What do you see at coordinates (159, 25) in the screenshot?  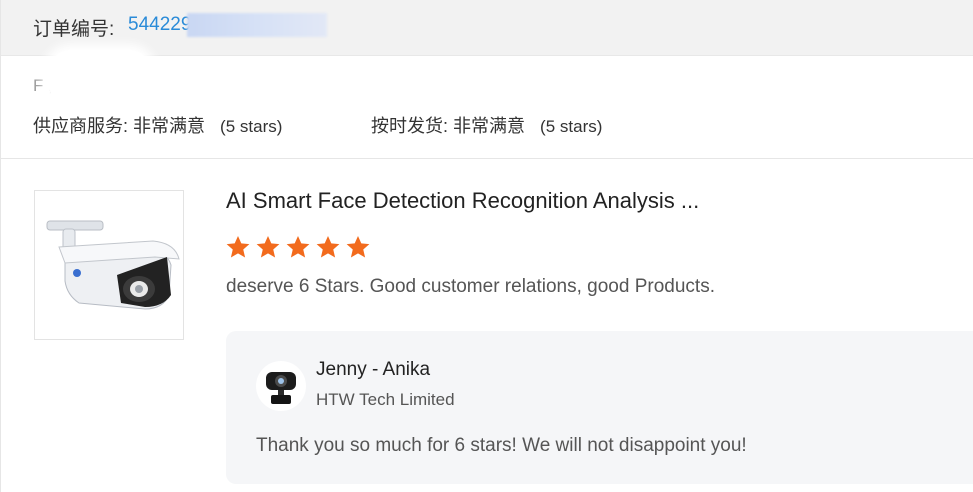 I see `order-number-link: 544229` at bounding box center [159, 25].